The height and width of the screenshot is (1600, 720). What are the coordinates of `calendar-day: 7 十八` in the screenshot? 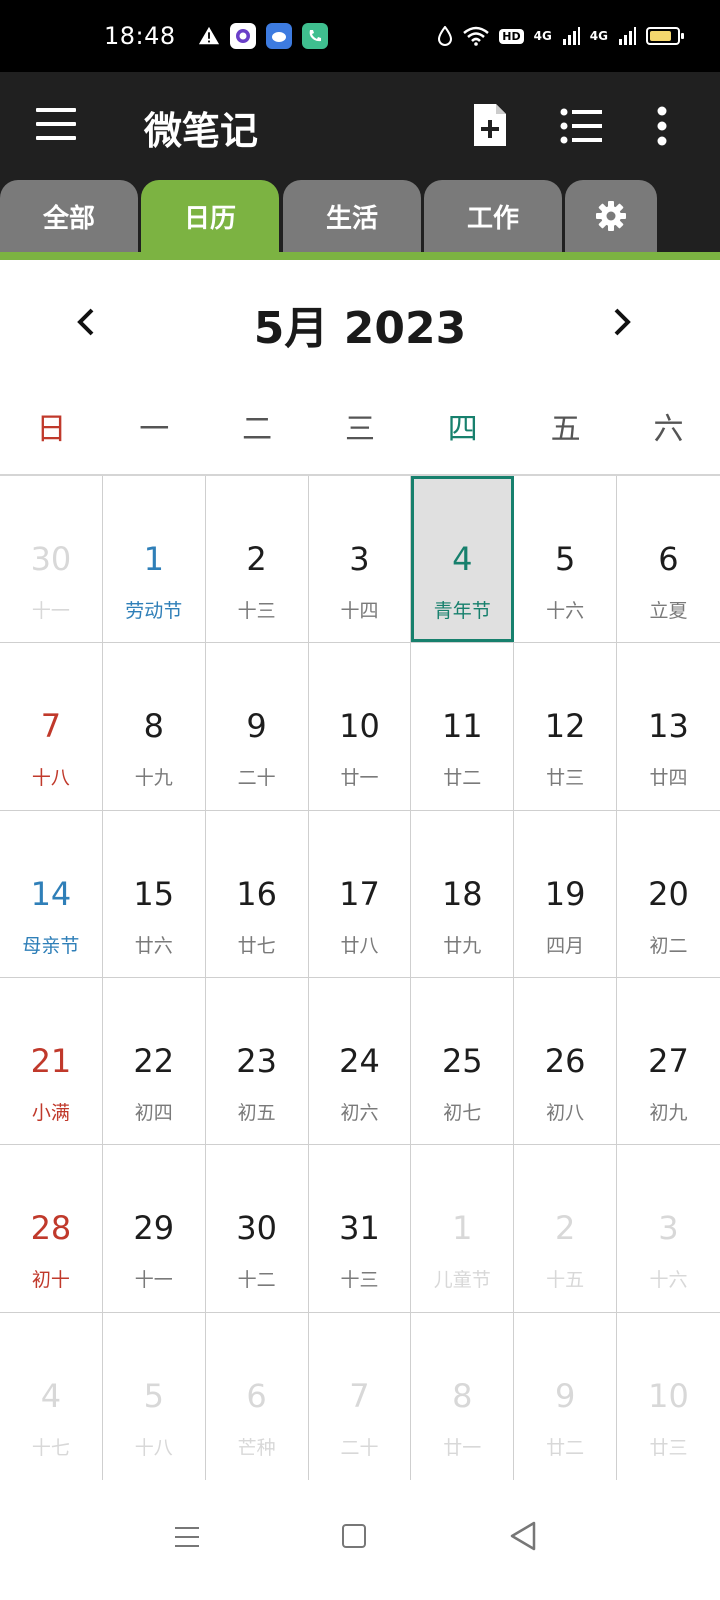 It's located at (51, 726).